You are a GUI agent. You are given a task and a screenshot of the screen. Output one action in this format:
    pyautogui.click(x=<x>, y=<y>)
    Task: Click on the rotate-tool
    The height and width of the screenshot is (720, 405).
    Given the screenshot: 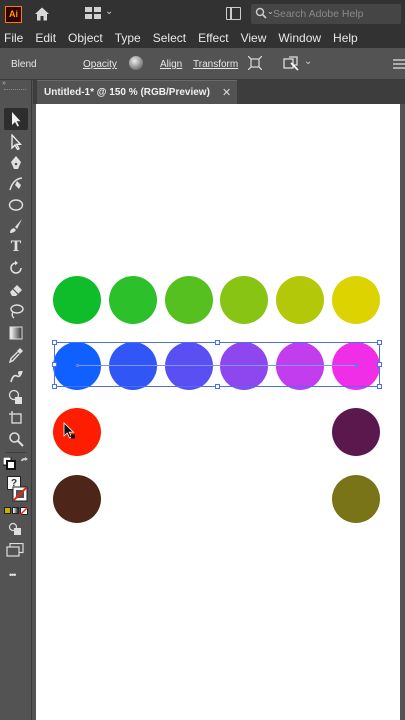 What is the action you would take?
    pyautogui.click(x=16, y=268)
    